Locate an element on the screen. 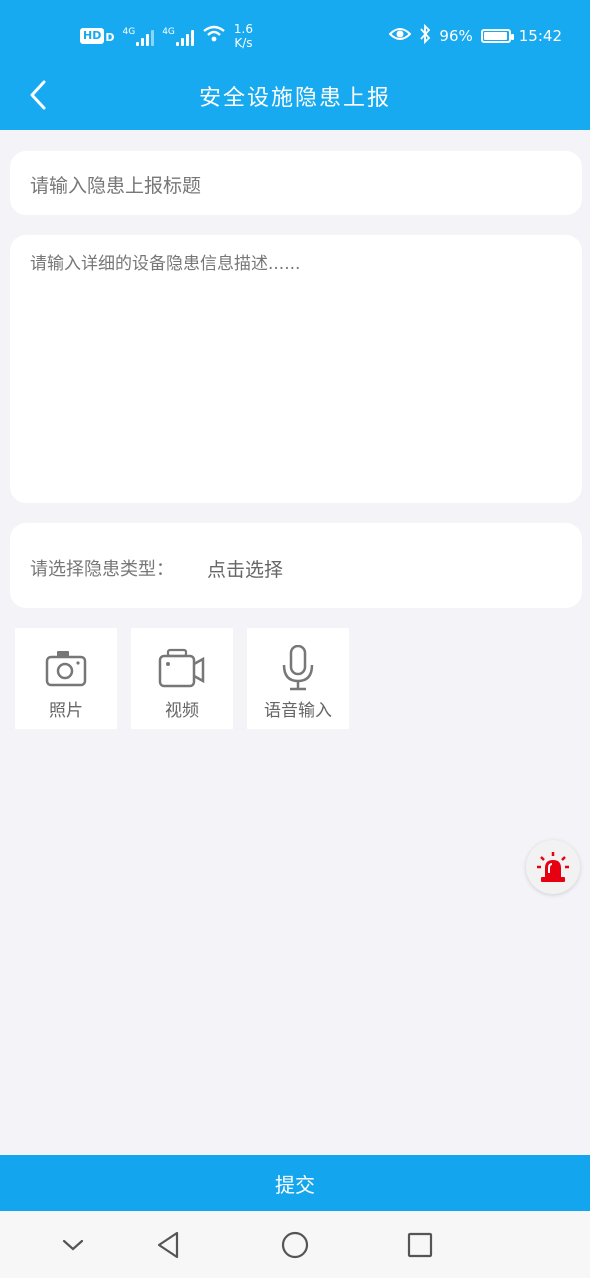 Image resolution: width=590 pixels, height=1278 pixels. camera-icon is located at coordinates (66, 668).